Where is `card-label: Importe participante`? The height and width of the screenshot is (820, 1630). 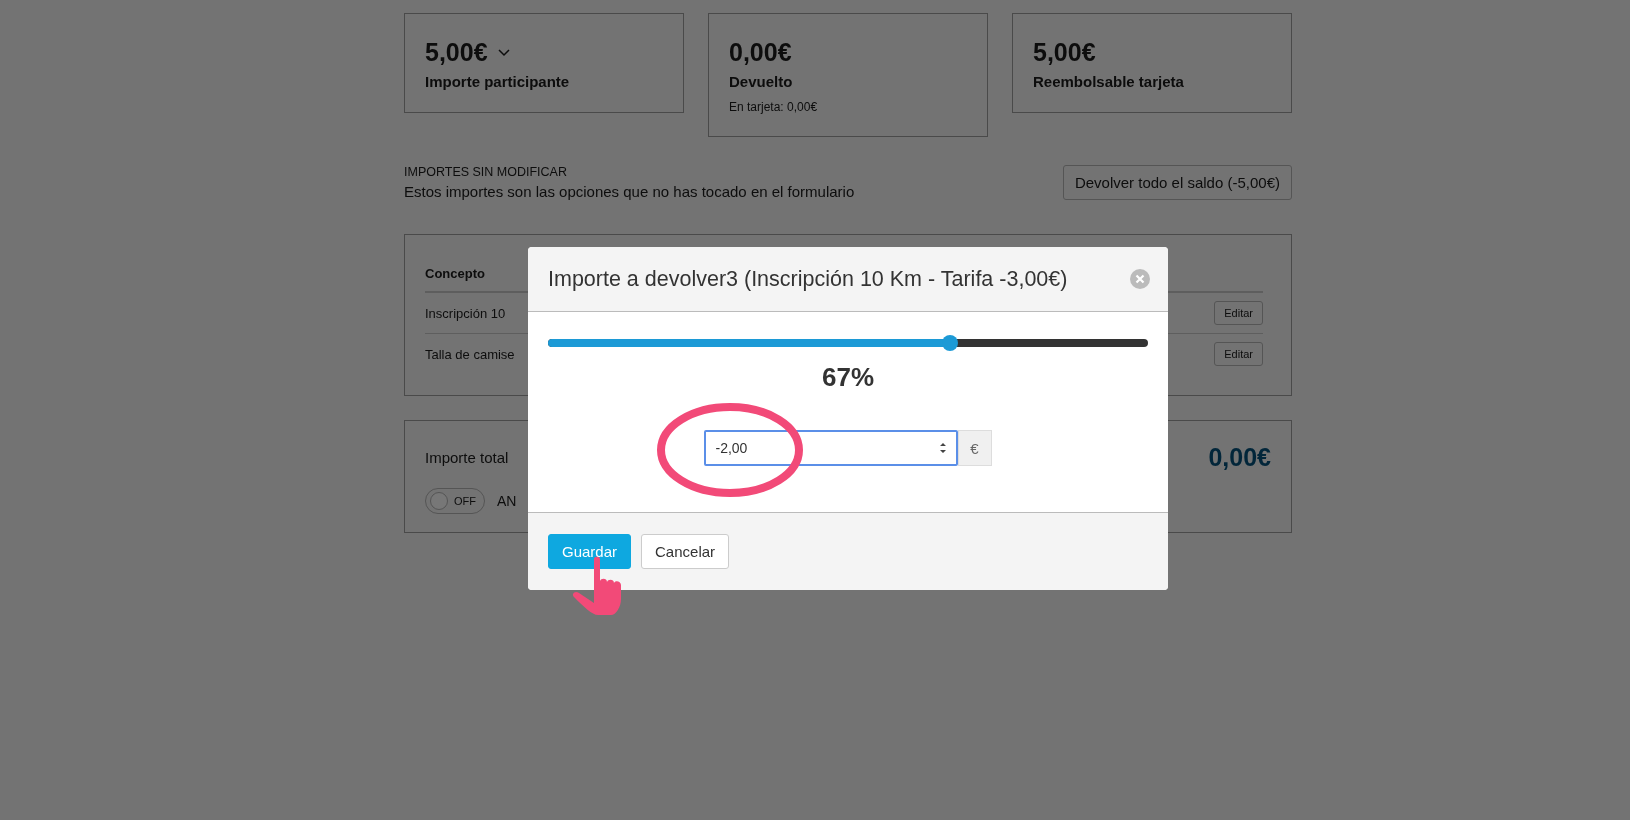
card-label: Importe participante is located at coordinates (498, 81).